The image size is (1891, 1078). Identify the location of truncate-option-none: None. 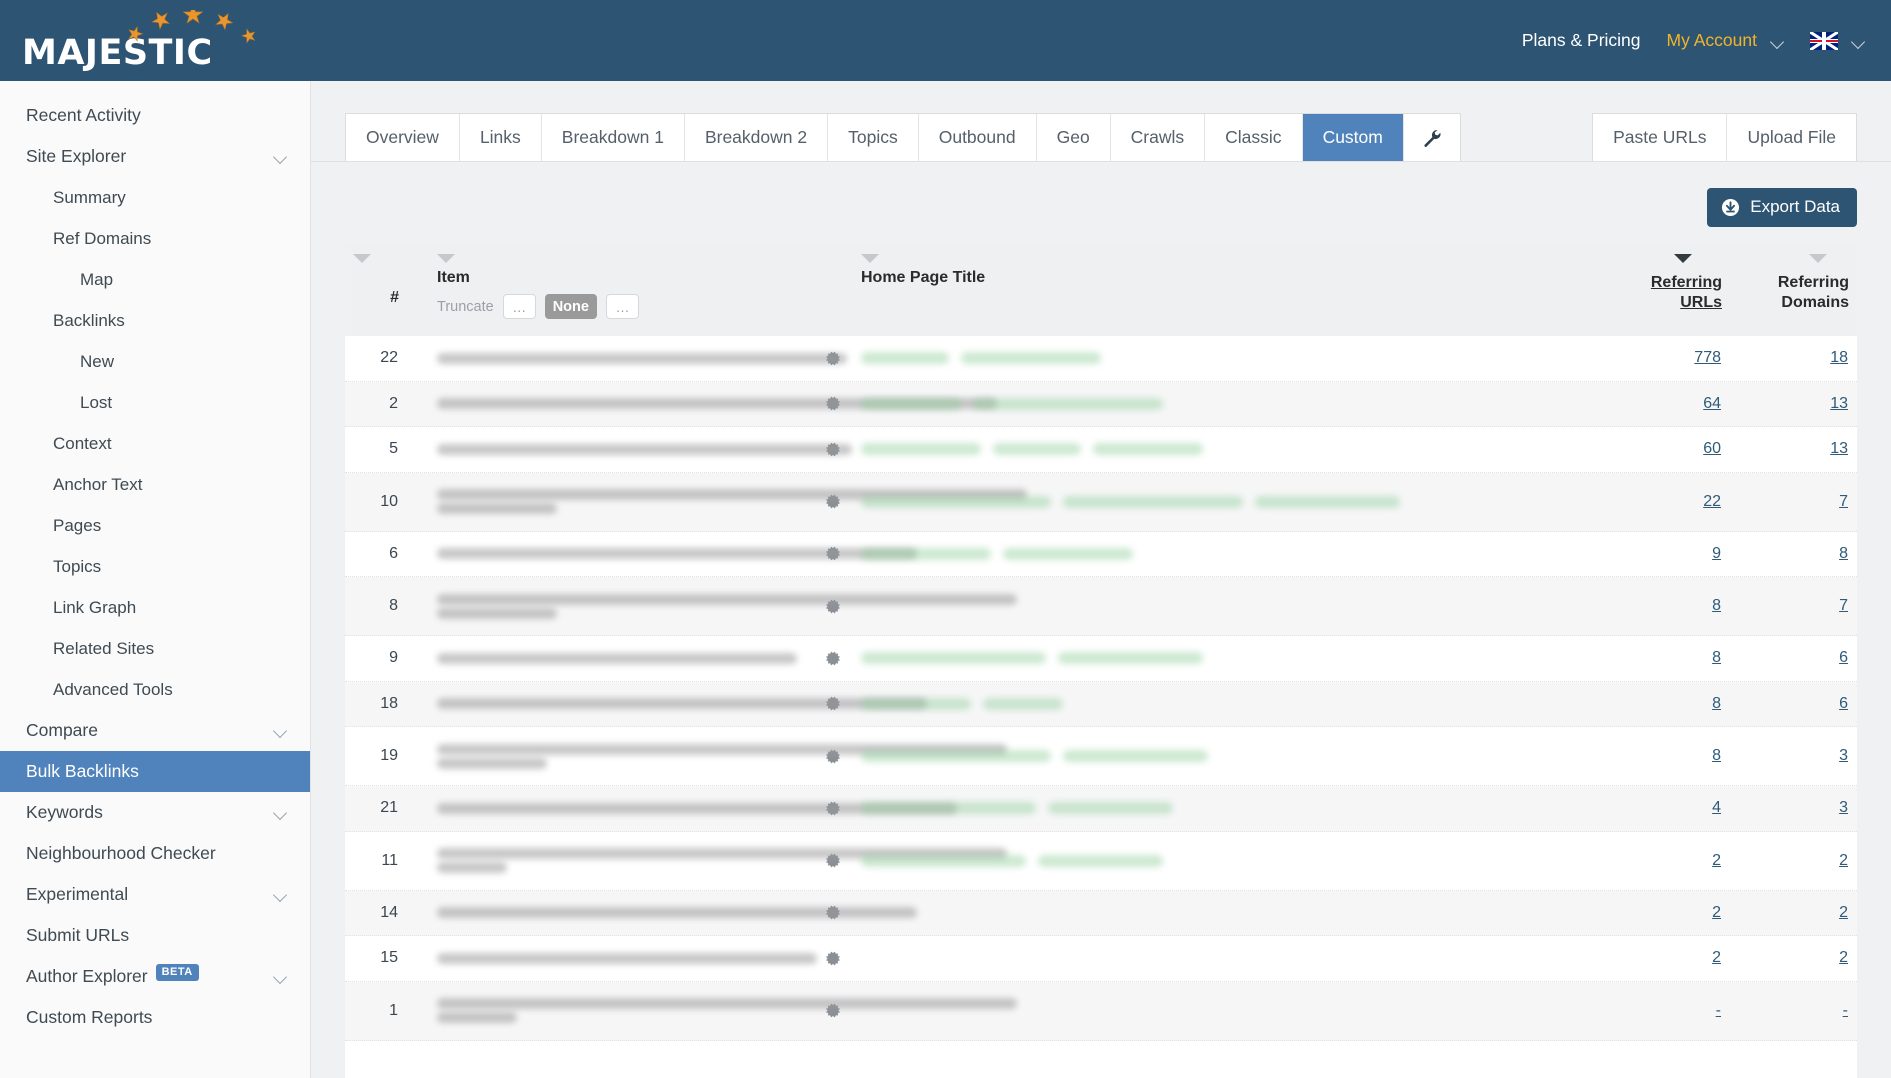
(570, 306).